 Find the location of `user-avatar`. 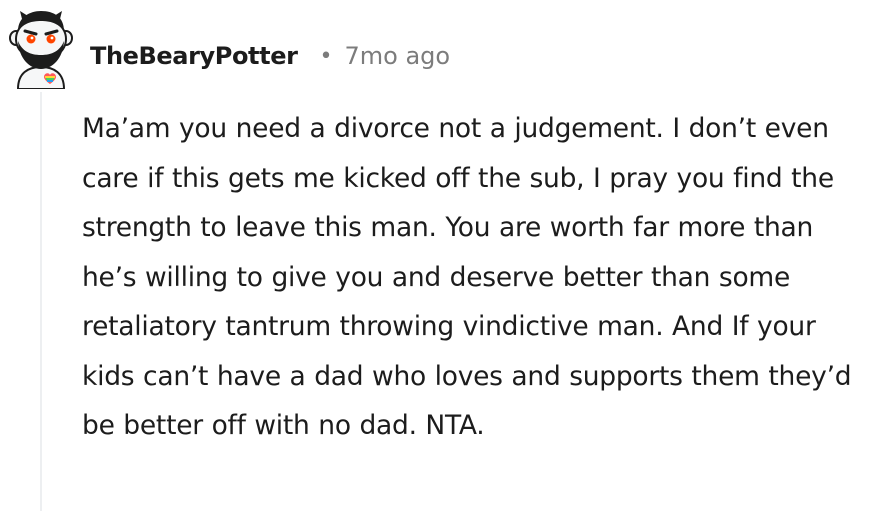

user-avatar is located at coordinates (41, 48).